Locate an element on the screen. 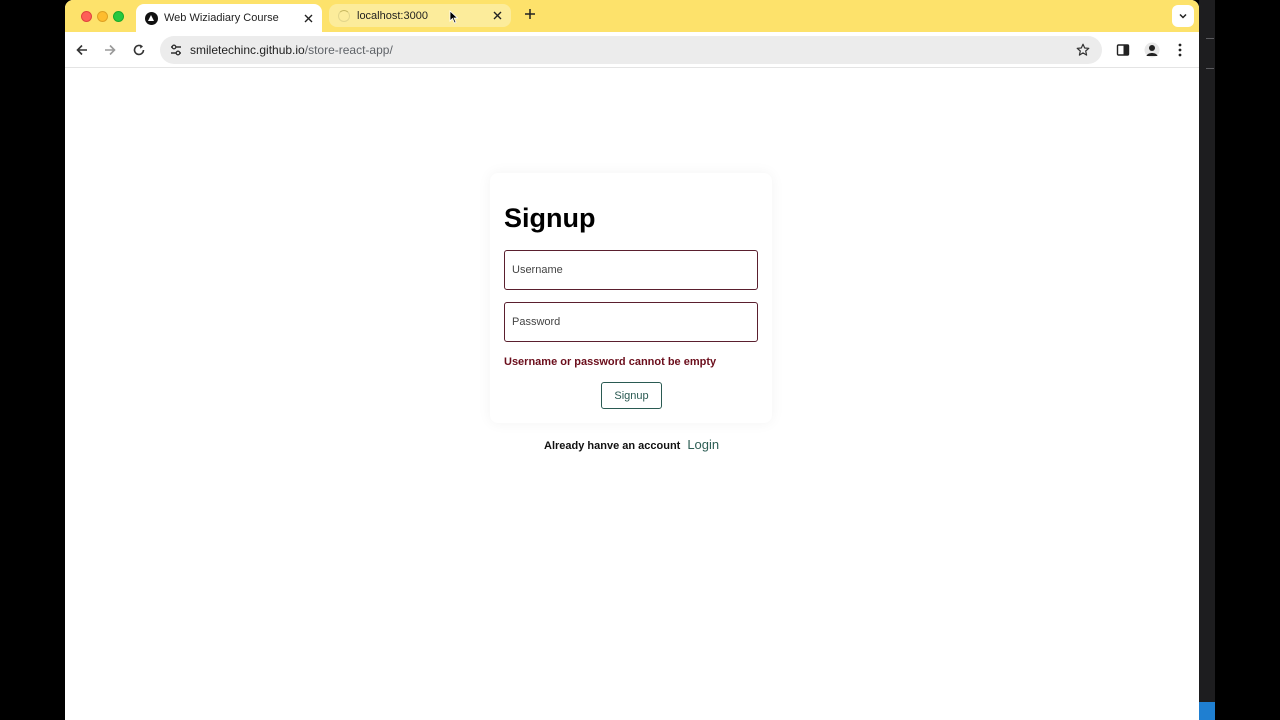 The image size is (1280, 720). url-host: smiletechinc.github.io is located at coordinates (247, 50).